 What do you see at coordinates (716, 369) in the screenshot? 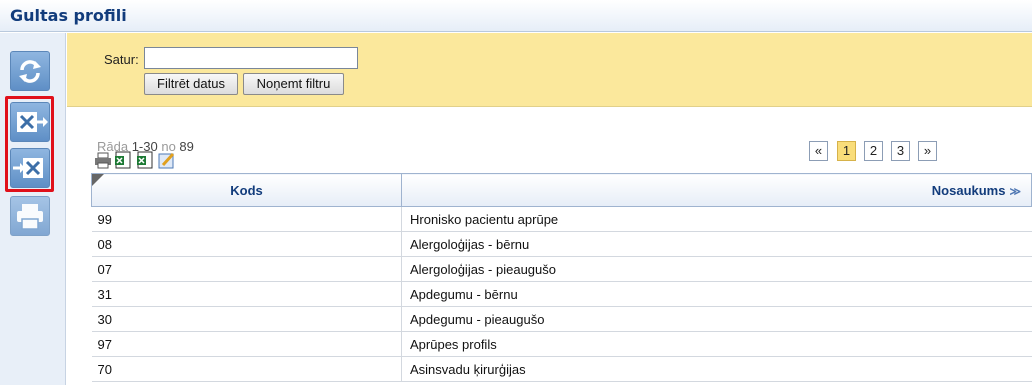
I see `cell-nosaukums: Asinsvadu ķirurģijas` at bounding box center [716, 369].